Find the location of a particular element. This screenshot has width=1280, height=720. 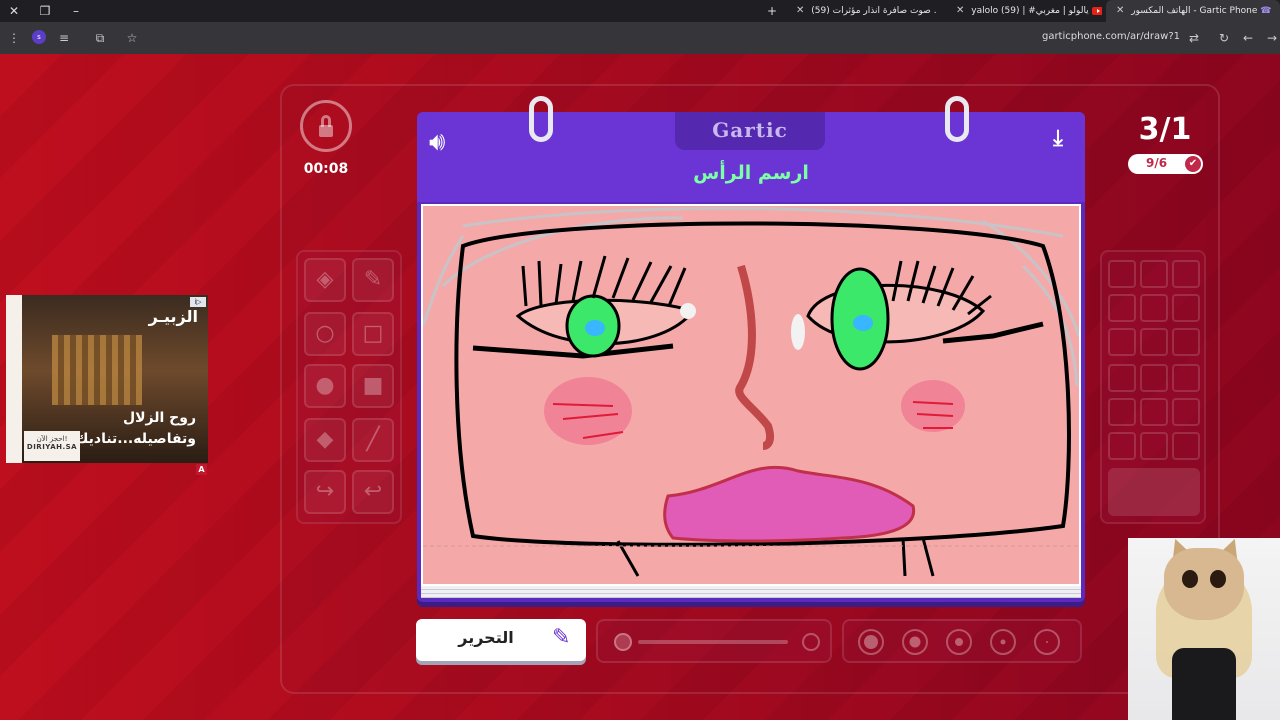

back-icon: → is located at coordinates (1272, 38).